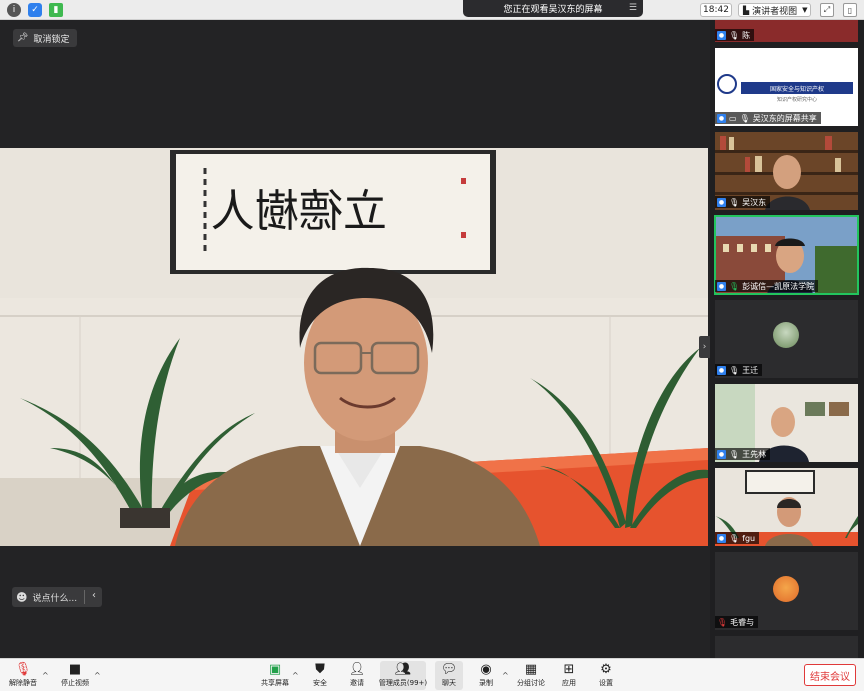 The image size is (864, 691). What do you see at coordinates (432, 10) in the screenshot?
I see `top-bar: i ✓ ▮ 您正在观看吴汉东的屏幕 ☰ 18:42 ▙ 演讲者视图 ▼ ⤢ ▯` at bounding box center [432, 10].